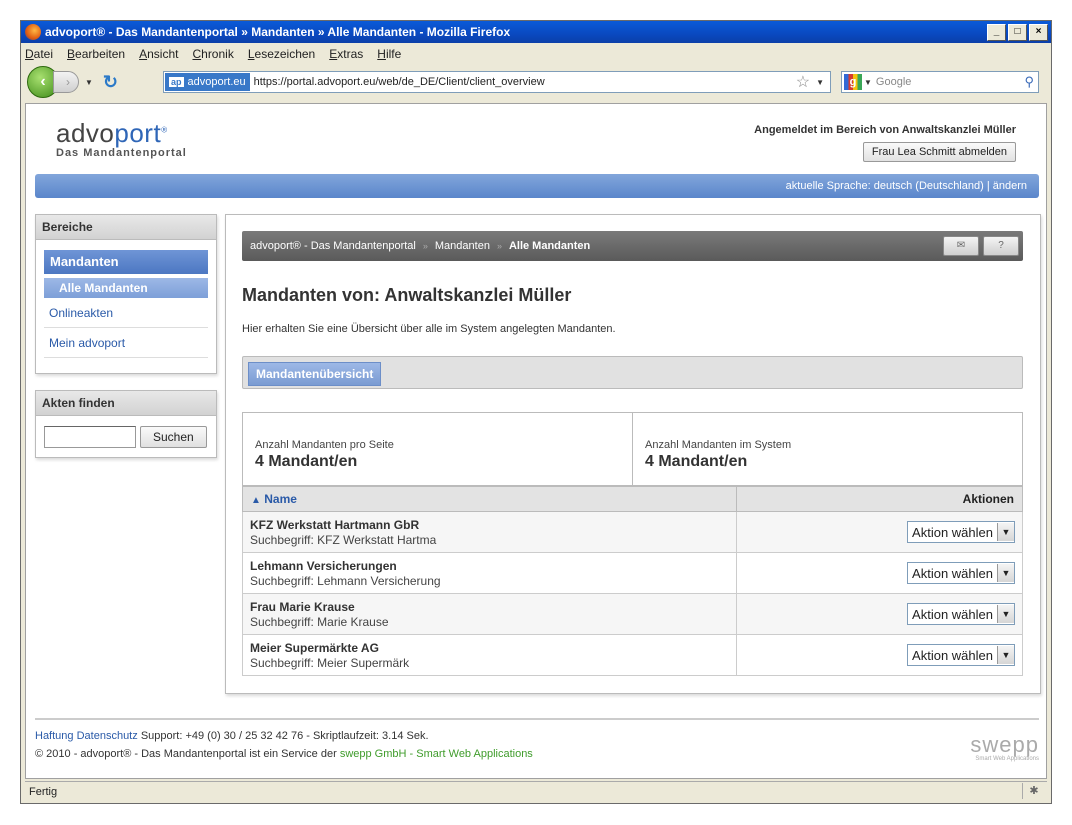 The width and height of the screenshot is (1072, 825). I want to click on column-header-actions: Aktionen, so click(879, 499).